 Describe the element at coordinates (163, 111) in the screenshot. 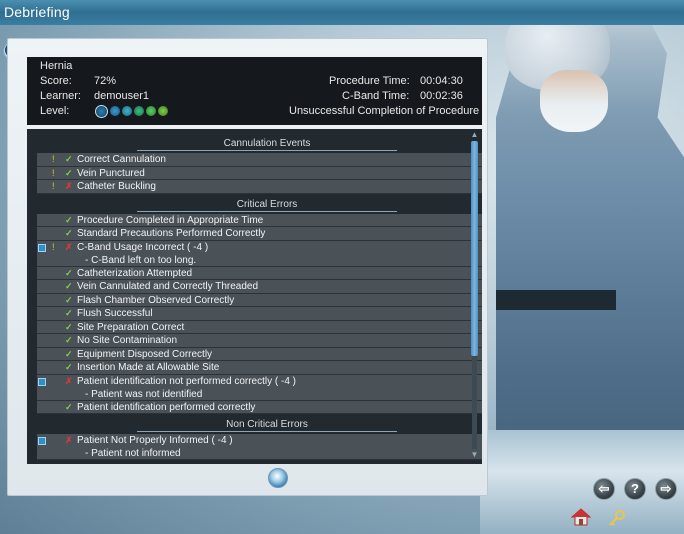

I see `level-6-icon` at that location.